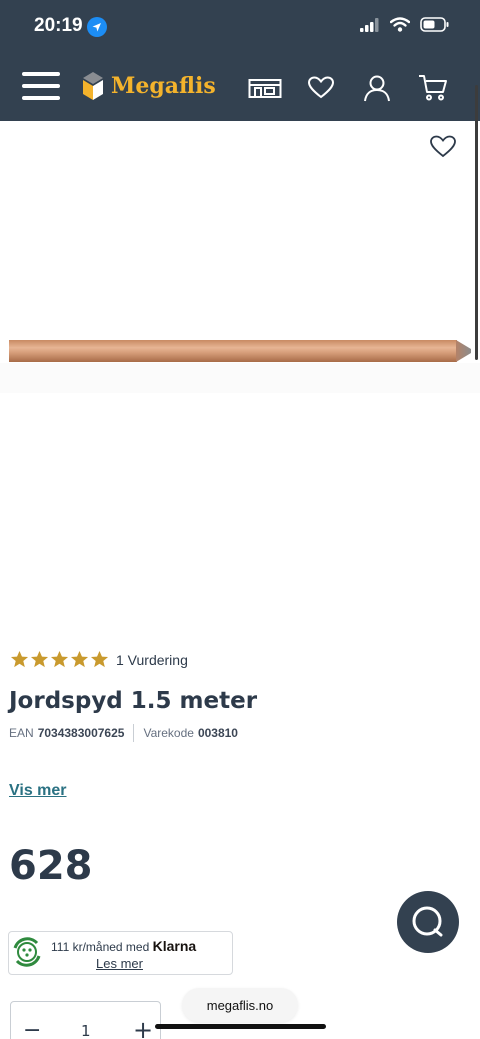  What do you see at coordinates (133, 701) in the screenshot?
I see `product-title: Jordspyd 1.5 meter` at bounding box center [133, 701].